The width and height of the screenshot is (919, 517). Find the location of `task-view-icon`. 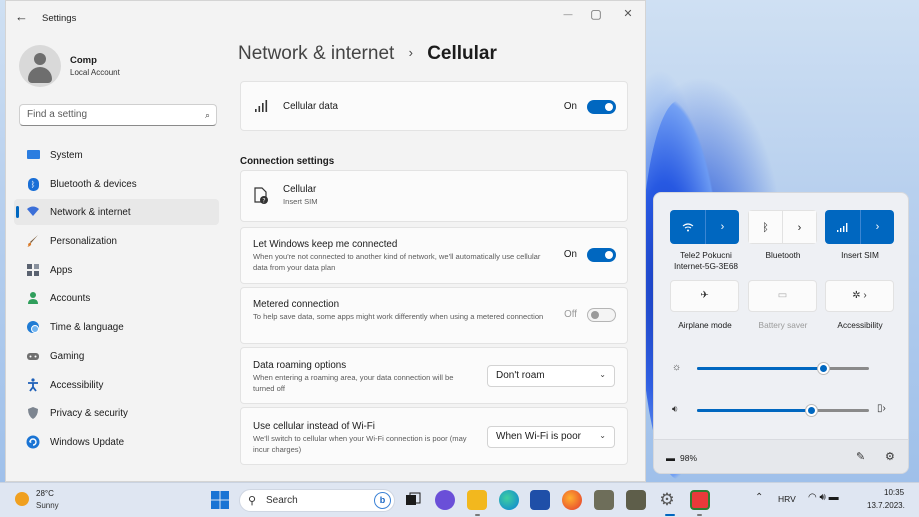

task-view-icon is located at coordinates (413, 500).